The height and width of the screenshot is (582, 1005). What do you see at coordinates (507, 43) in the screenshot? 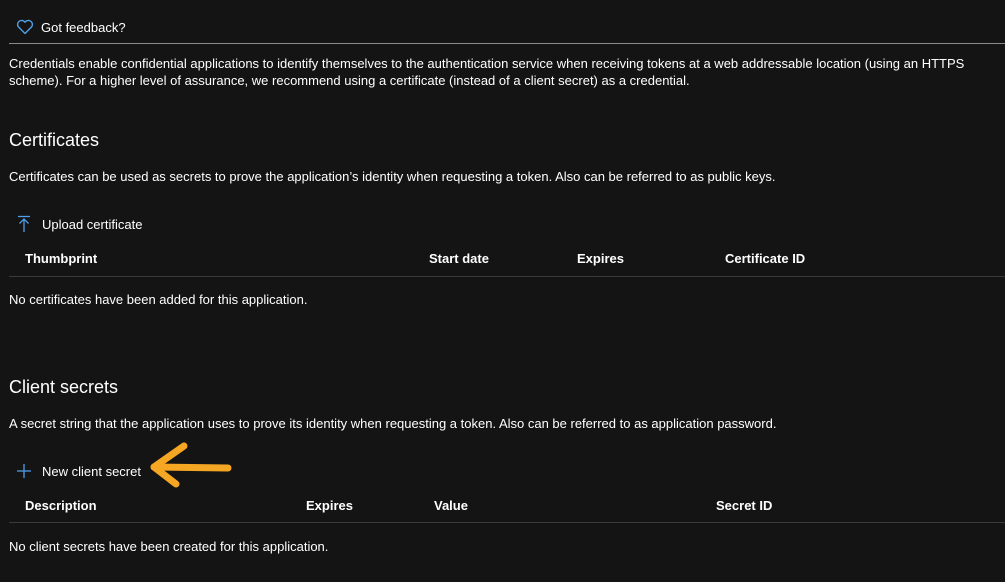
I see `toolbar-divider` at bounding box center [507, 43].